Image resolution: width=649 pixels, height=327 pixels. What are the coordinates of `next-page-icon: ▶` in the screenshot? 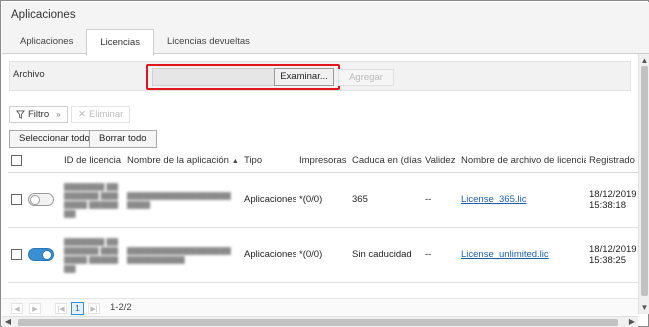 It's located at (35, 308).